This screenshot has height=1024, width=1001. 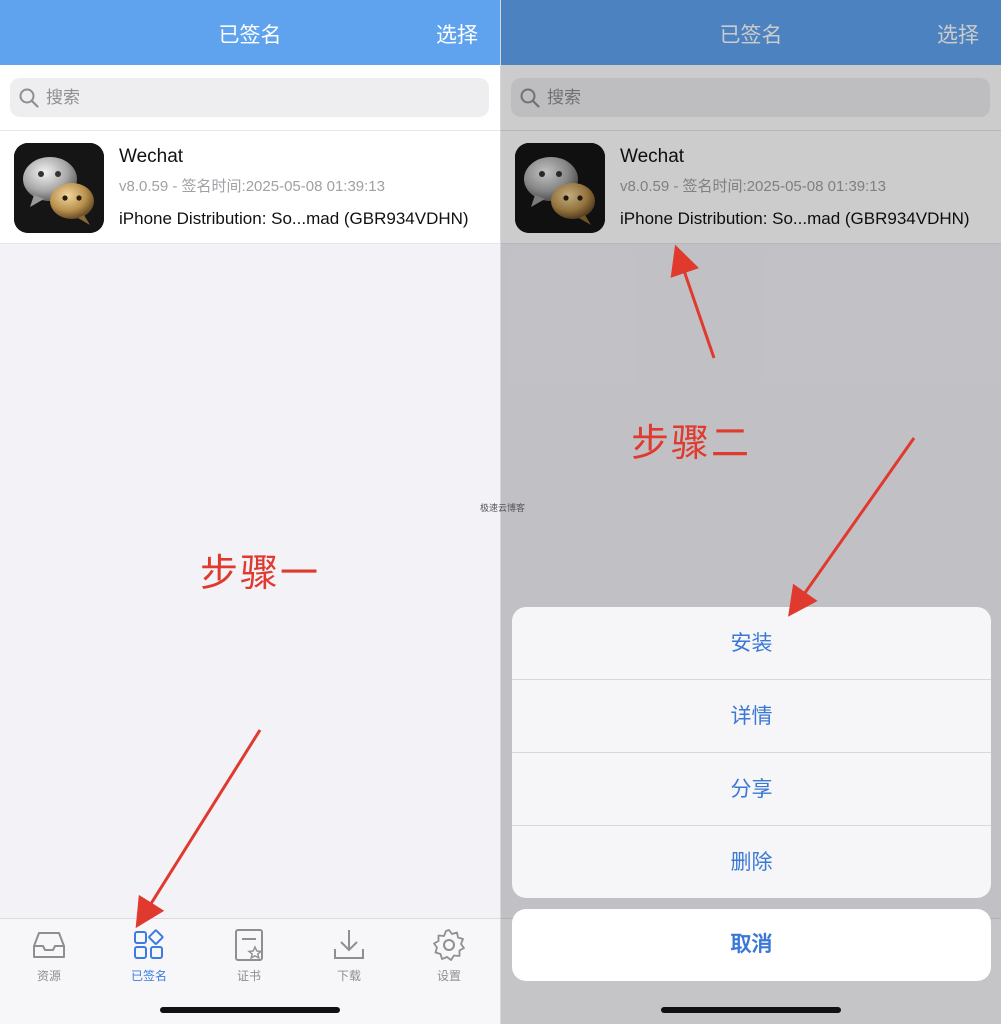 What do you see at coordinates (260, 574) in the screenshot?
I see `step-one-annotation: 步骤一` at bounding box center [260, 574].